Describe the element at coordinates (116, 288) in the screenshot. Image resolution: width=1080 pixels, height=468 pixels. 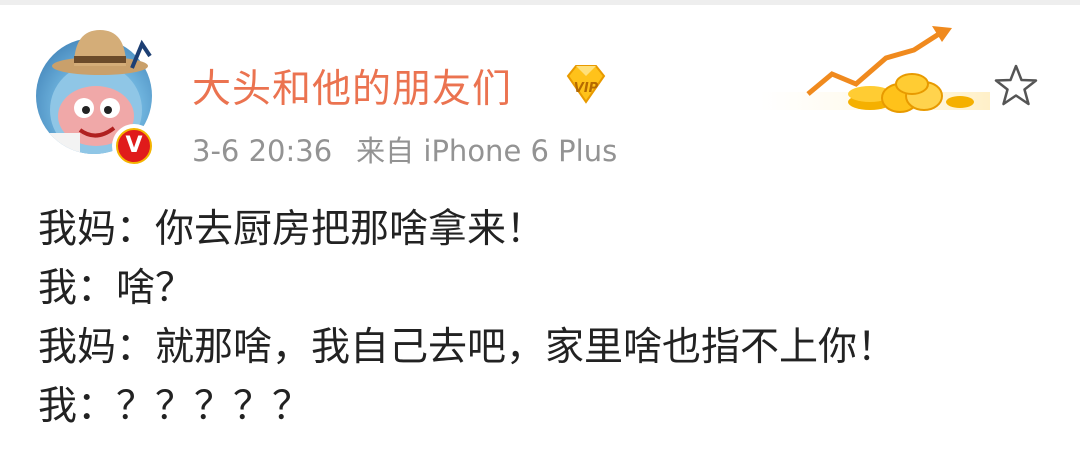
I see `post-line: 我：啥？` at that location.